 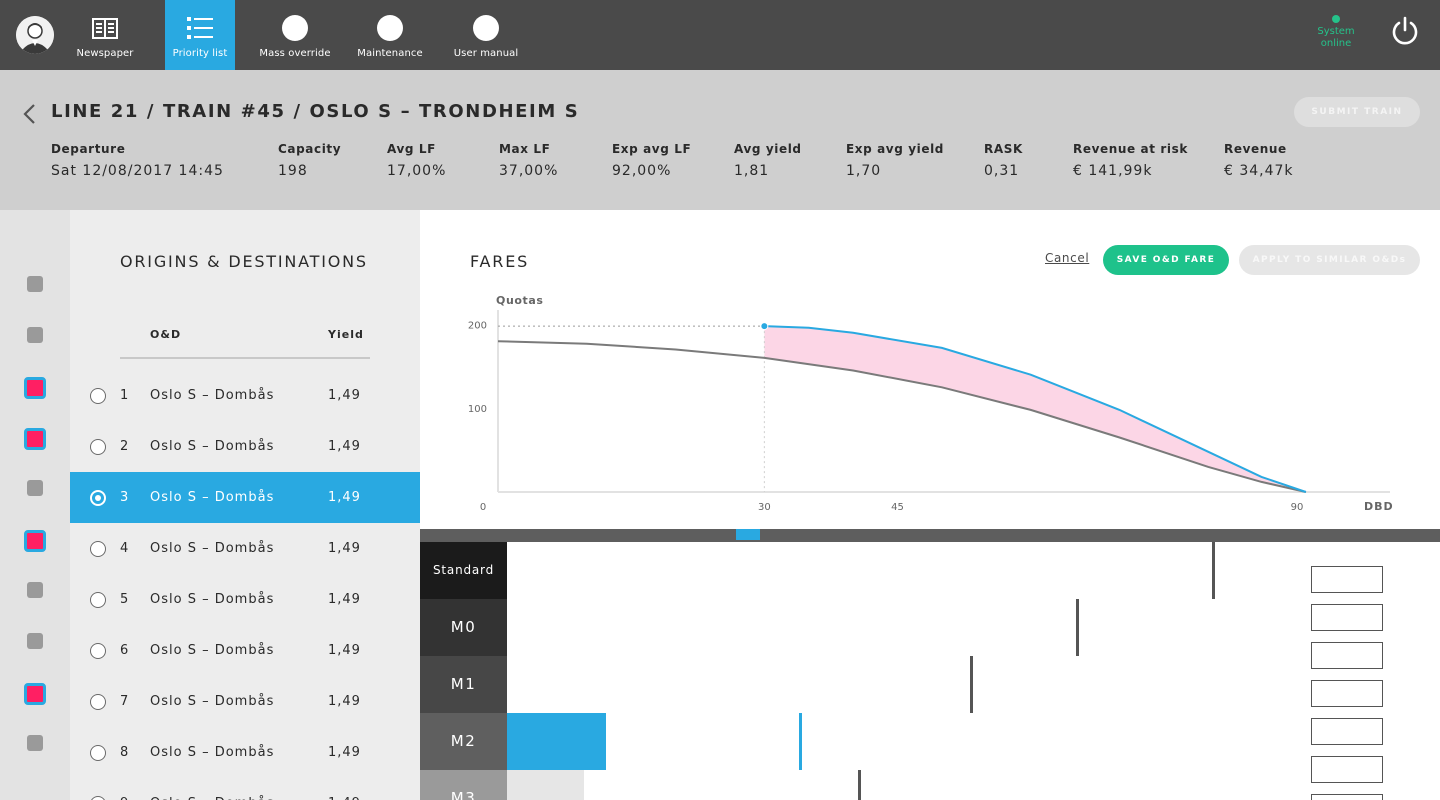 I want to click on nav-newspaper: Newspaper, so click(x=105, y=35).